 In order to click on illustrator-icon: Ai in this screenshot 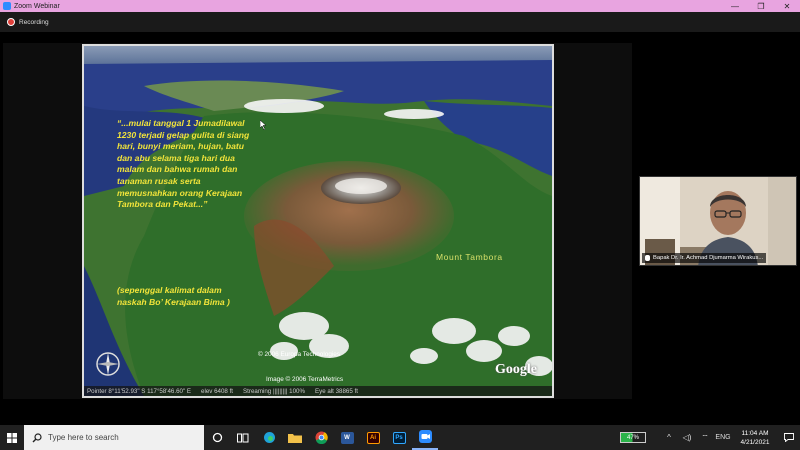, I will do `click(373, 437)`.